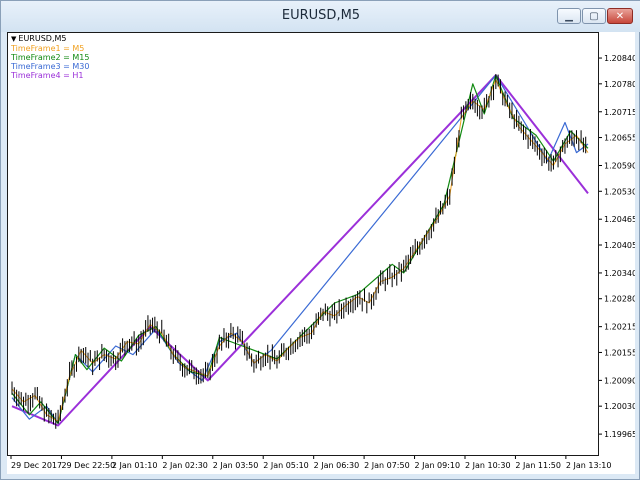  I want to click on price-tick-label: 1.20590, so click(619, 165).